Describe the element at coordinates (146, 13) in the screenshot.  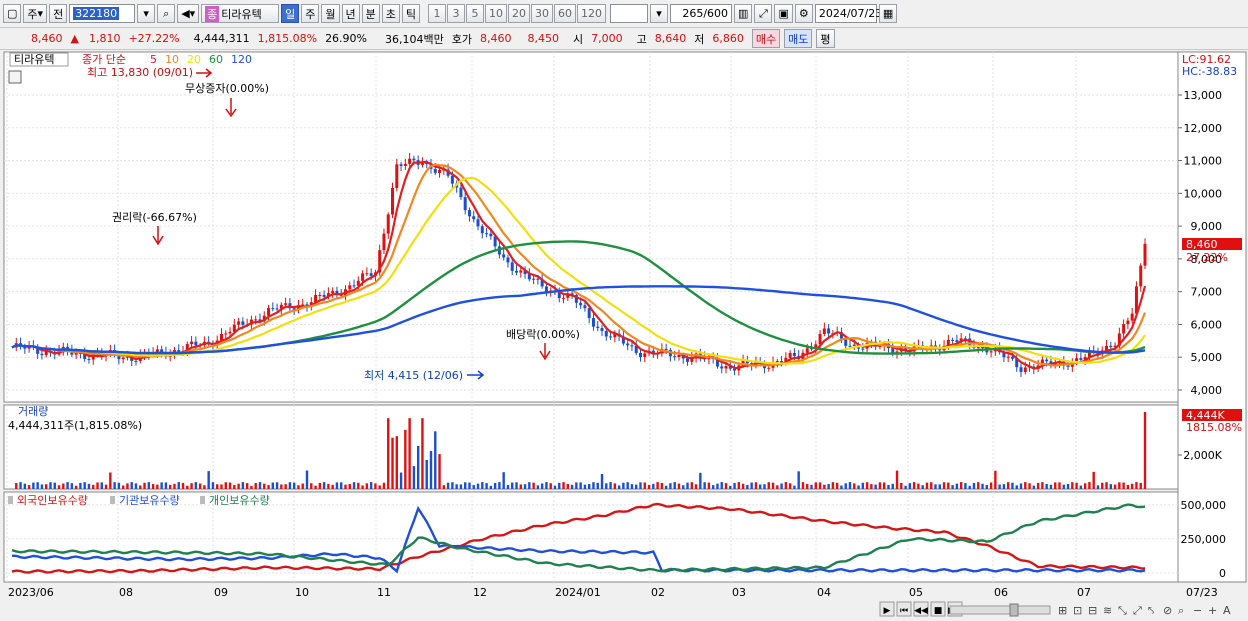
I see `dropdown-icon: ▾` at that location.